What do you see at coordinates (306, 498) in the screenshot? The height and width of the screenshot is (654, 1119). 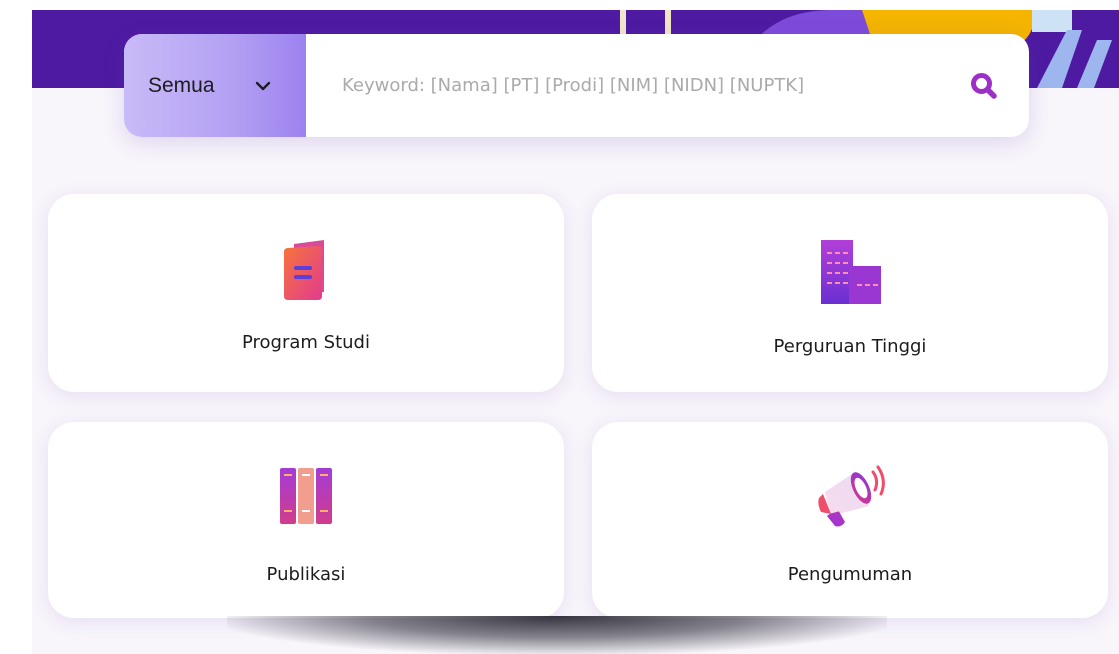 I see `binders-icon` at bounding box center [306, 498].